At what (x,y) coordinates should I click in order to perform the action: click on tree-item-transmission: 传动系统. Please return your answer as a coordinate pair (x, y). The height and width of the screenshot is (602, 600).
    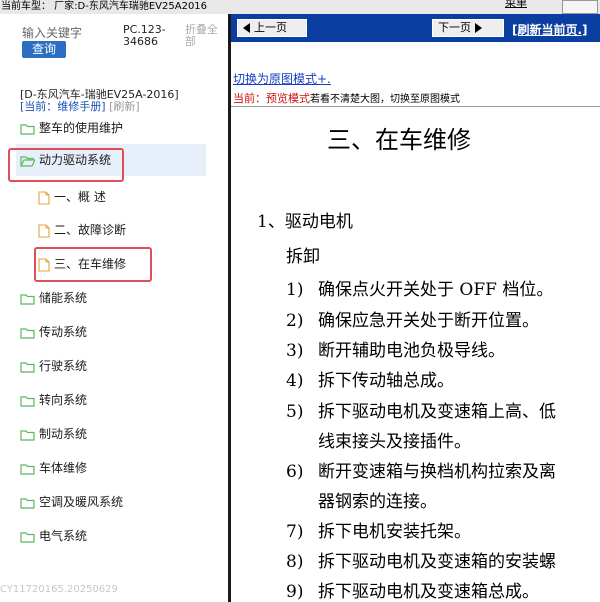
    Looking at the image, I should click on (53, 332).